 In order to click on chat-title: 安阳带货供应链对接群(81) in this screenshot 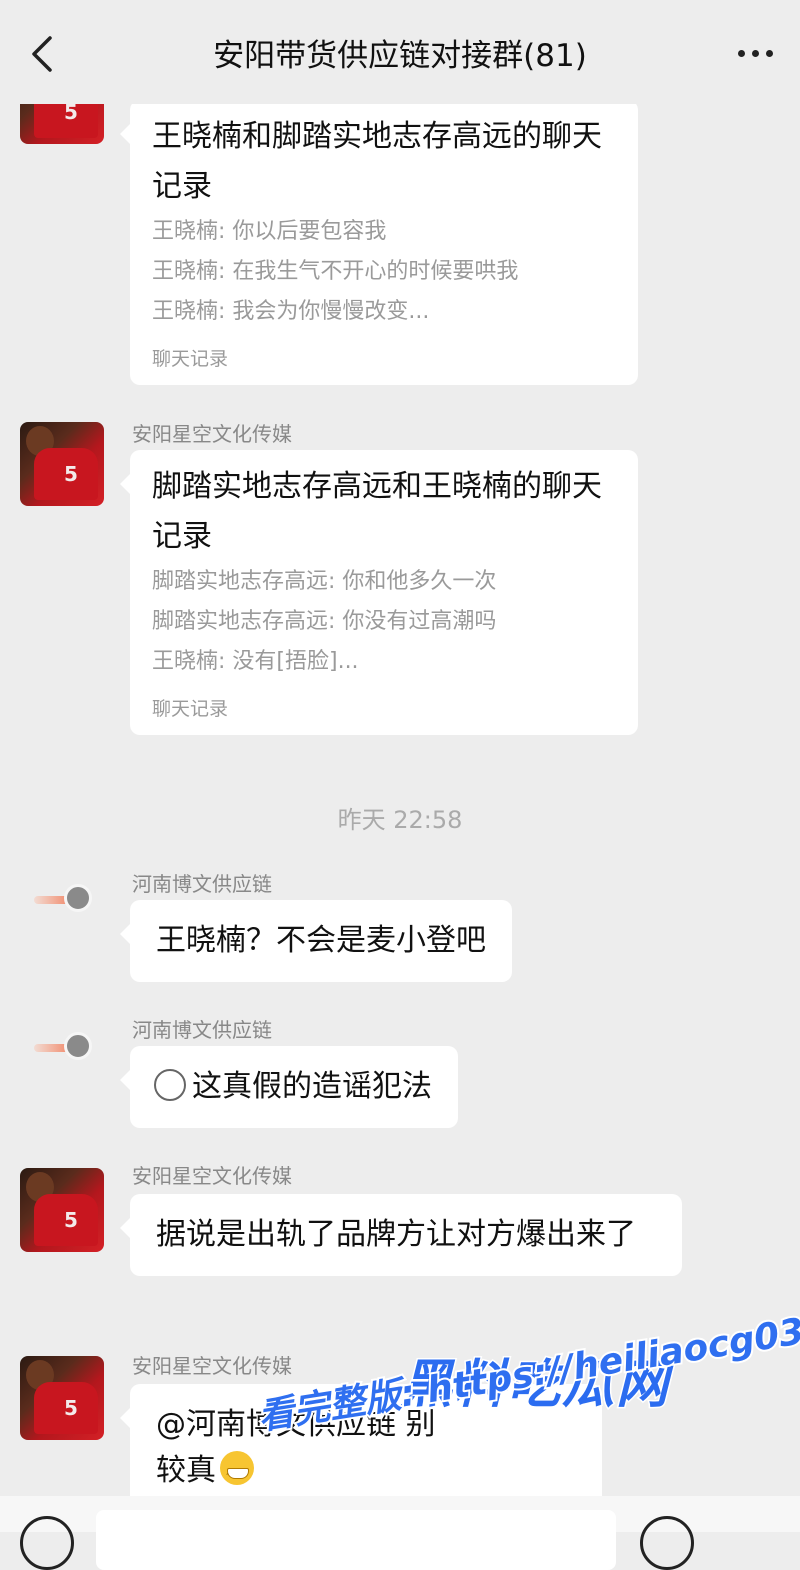, I will do `click(400, 56)`.